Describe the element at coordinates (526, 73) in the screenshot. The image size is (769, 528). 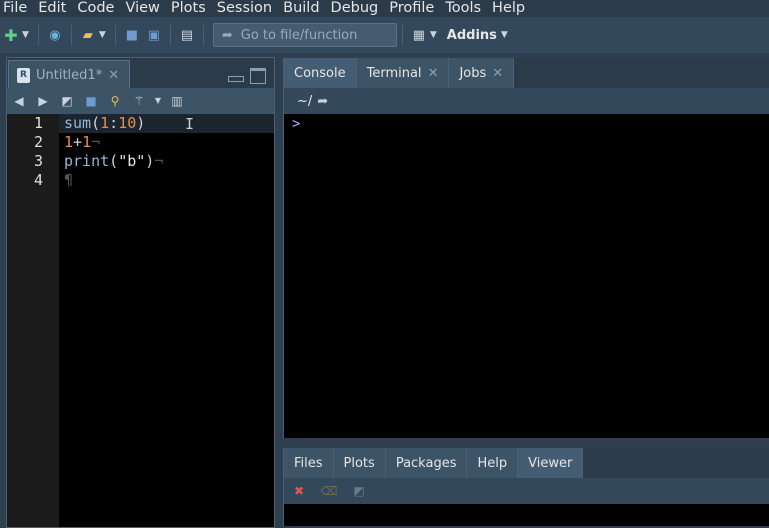
I see `console-tab-bar: Console Terminal ✕ Jobs ✕` at that location.